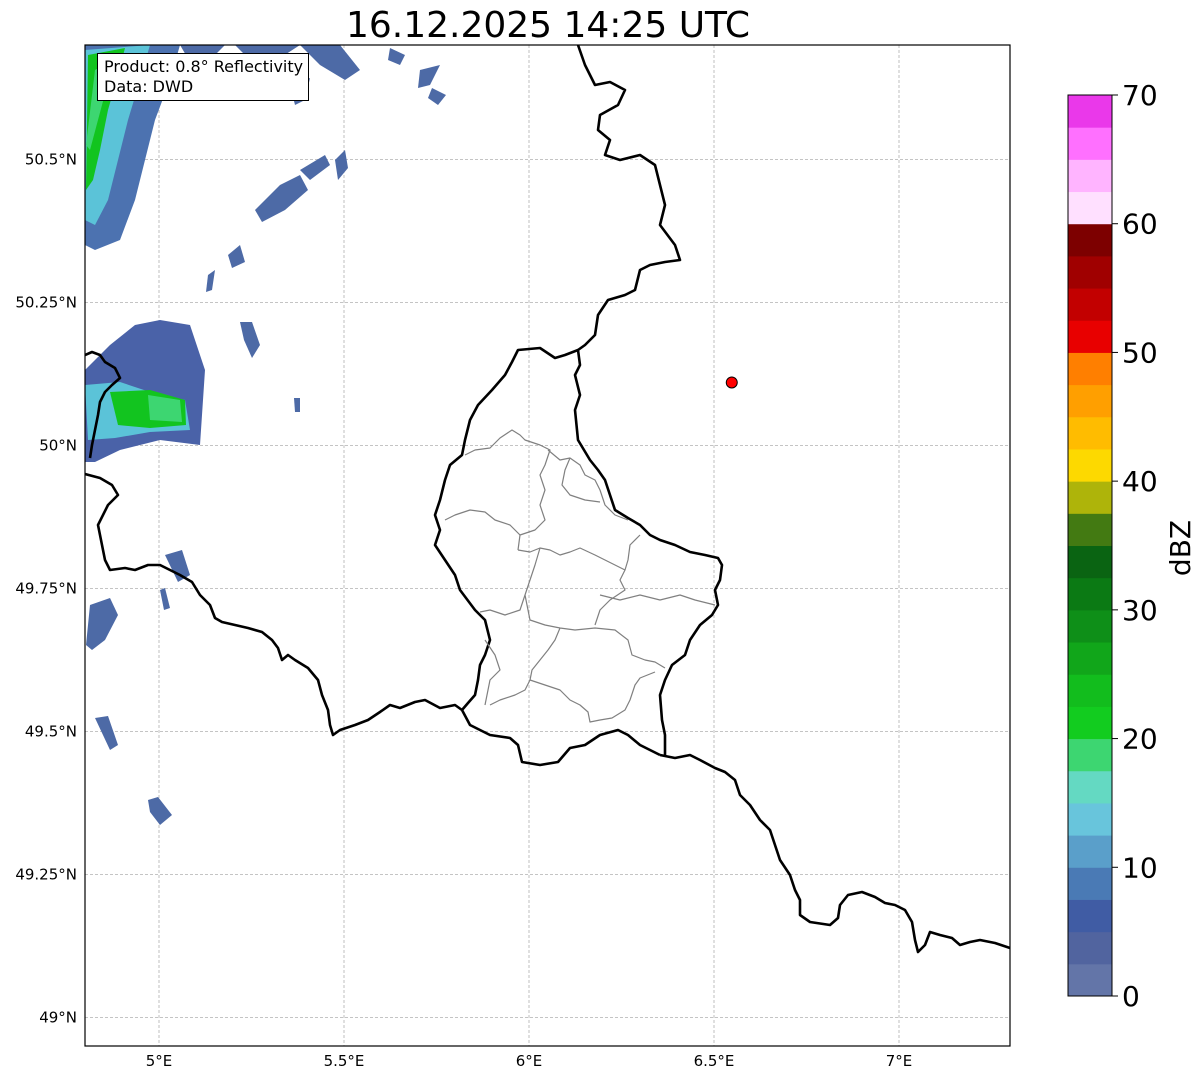 The image size is (1202, 1081). I want to click on colorbar-tick-label: 40, so click(1140, 481).